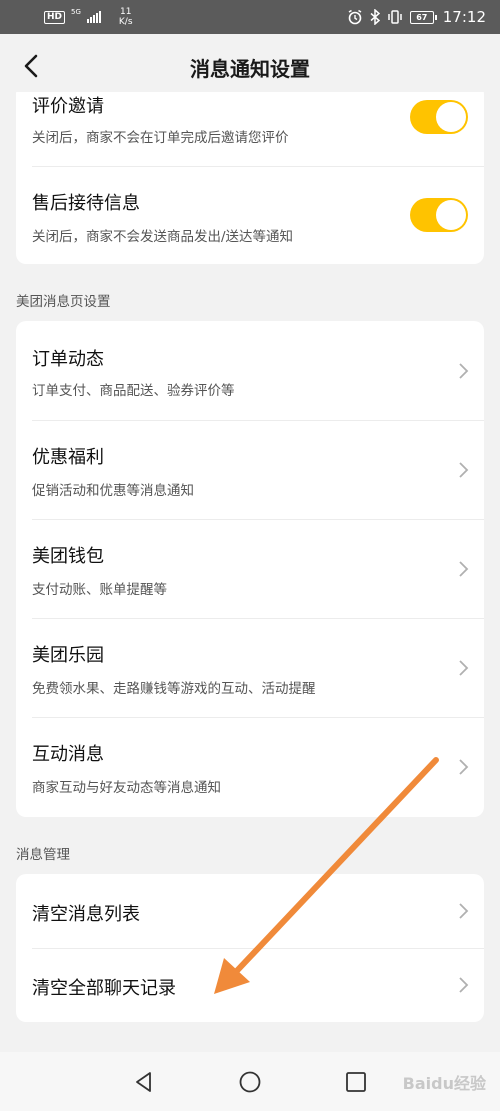  Describe the element at coordinates (160, 138) in the screenshot. I see `row-description: 关闭后，商家不会在订单完成后邀请您评价` at that location.